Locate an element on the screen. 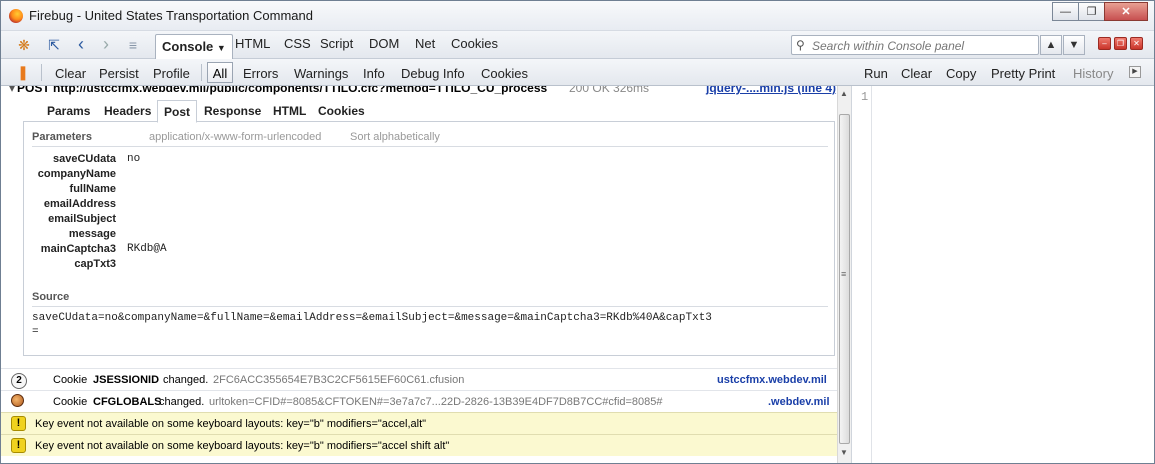 The width and height of the screenshot is (1155, 464). param-name: emailAddress is located at coordinates (79, 204).